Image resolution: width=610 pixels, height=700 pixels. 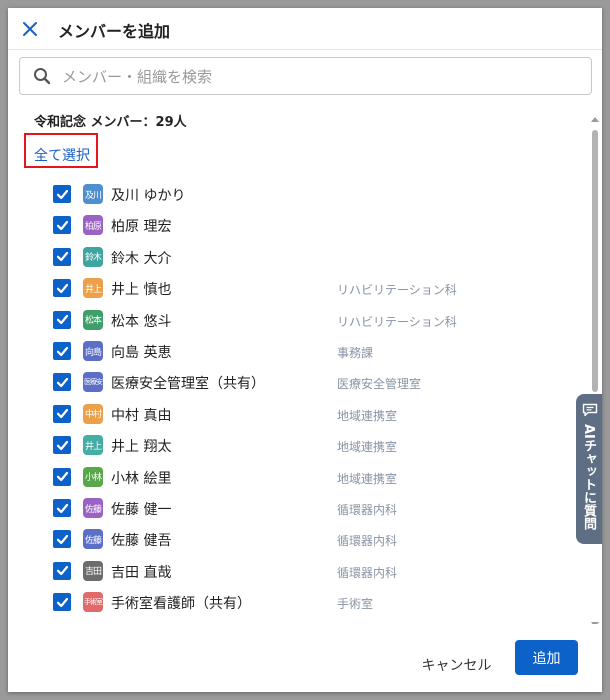 I want to click on member-avatar: 柏原, so click(x=93, y=225).